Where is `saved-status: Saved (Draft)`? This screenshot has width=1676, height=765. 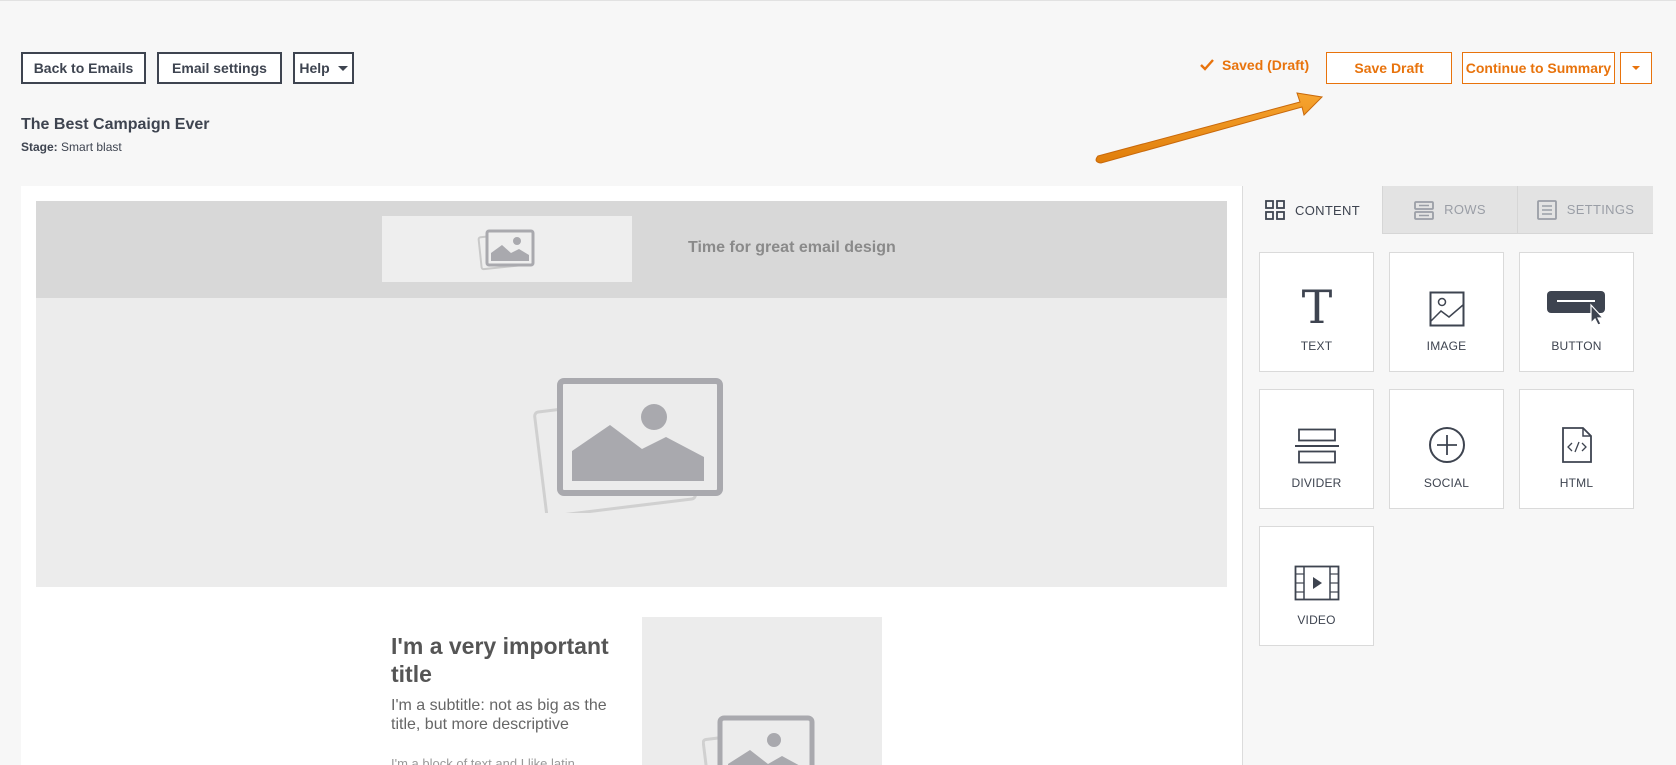 saved-status: Saved (Draft) is located at coordinates (1254, 65).